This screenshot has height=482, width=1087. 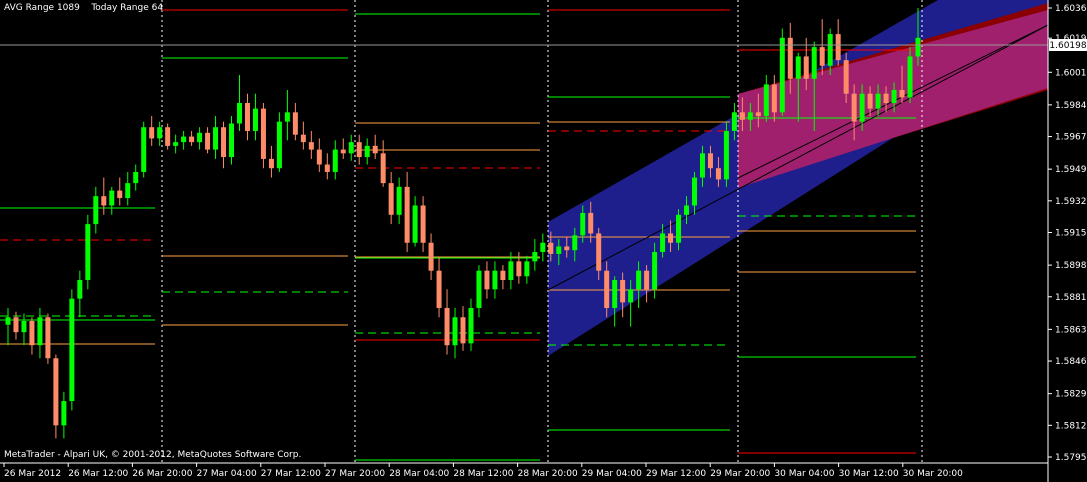 What do you see at coordinates (1071, 106) in the screenshot?
I see `price-tick-label: 1.59840` at bounding box center [1071, 106].